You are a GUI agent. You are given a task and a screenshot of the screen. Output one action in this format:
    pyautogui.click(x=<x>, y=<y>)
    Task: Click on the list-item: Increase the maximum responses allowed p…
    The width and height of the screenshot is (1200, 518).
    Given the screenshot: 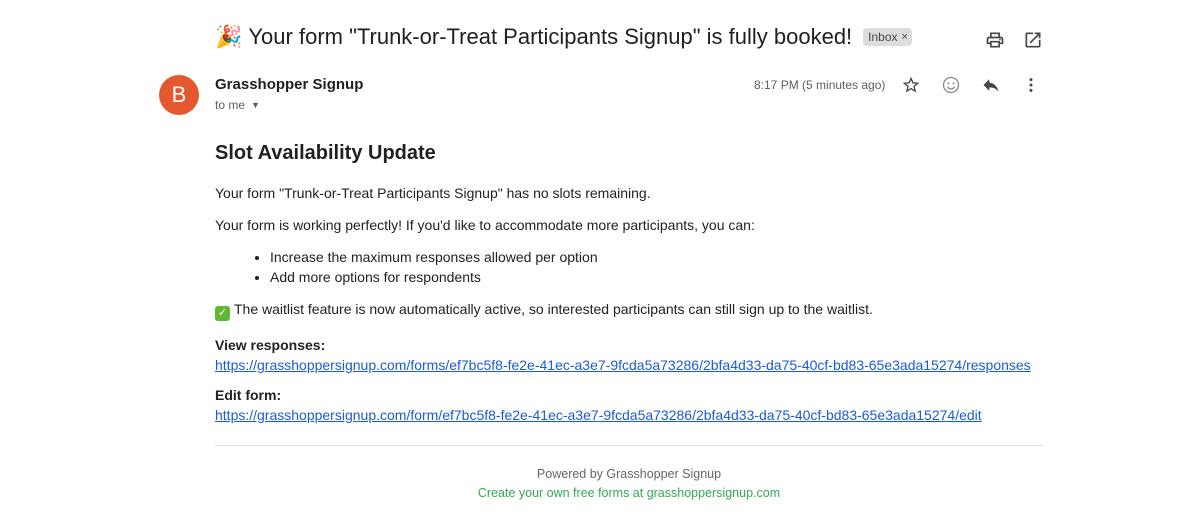 What is the action you would take?
    pyautogui.click(x=657, y=257)
    